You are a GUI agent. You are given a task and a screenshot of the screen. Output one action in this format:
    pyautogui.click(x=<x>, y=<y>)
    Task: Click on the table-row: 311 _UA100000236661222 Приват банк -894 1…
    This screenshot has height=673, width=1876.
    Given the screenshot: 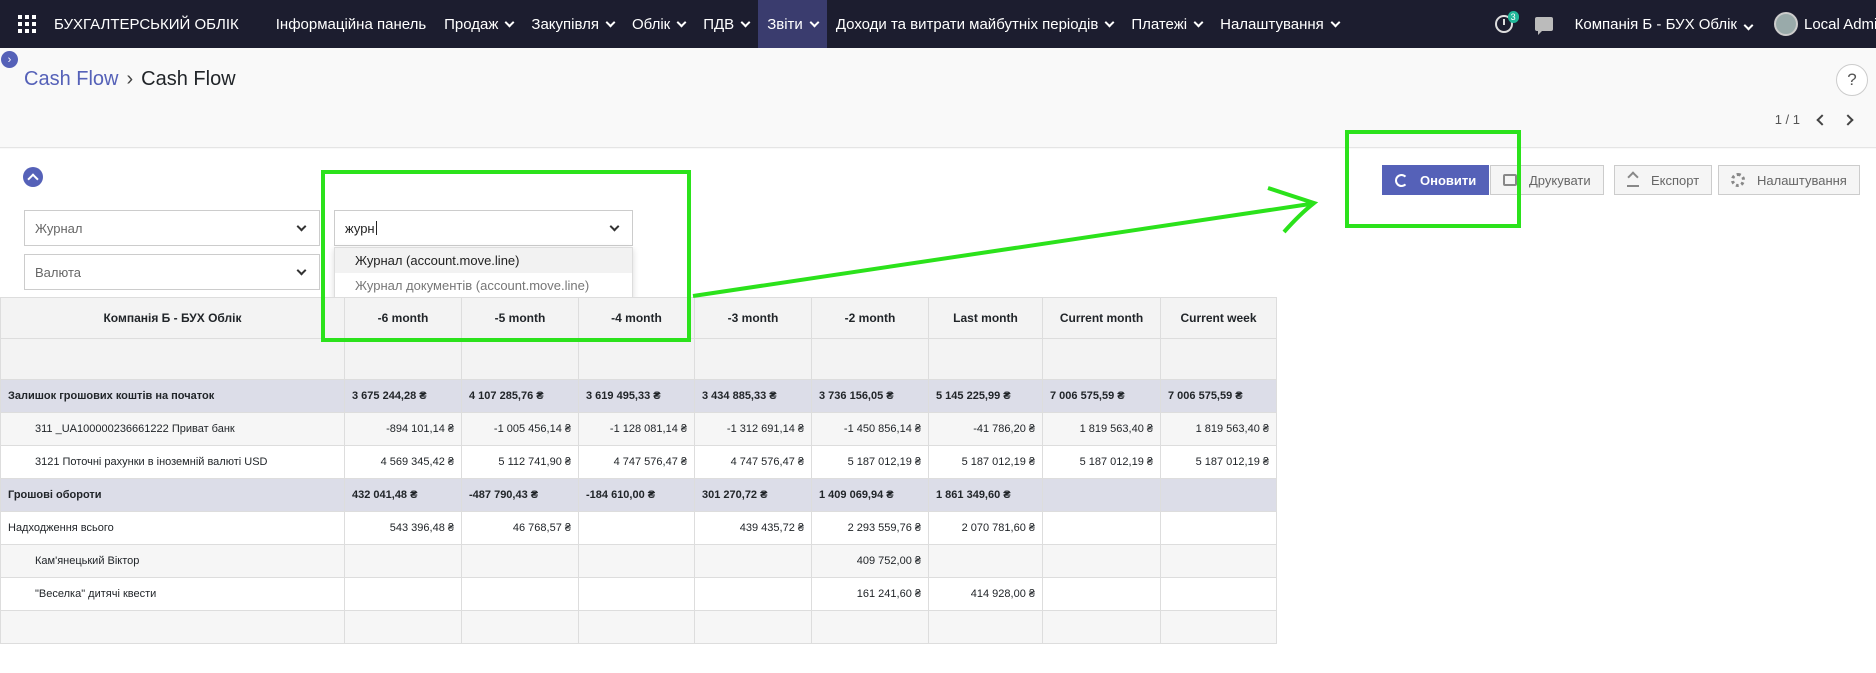 What is the action you would take?
    pyautogui.click(x=638, y=429)
    